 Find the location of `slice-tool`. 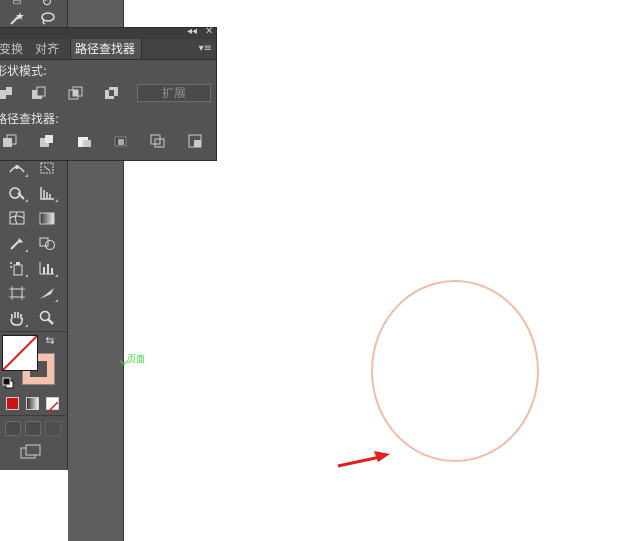

slice-tool is located at coordinates (47, 293).